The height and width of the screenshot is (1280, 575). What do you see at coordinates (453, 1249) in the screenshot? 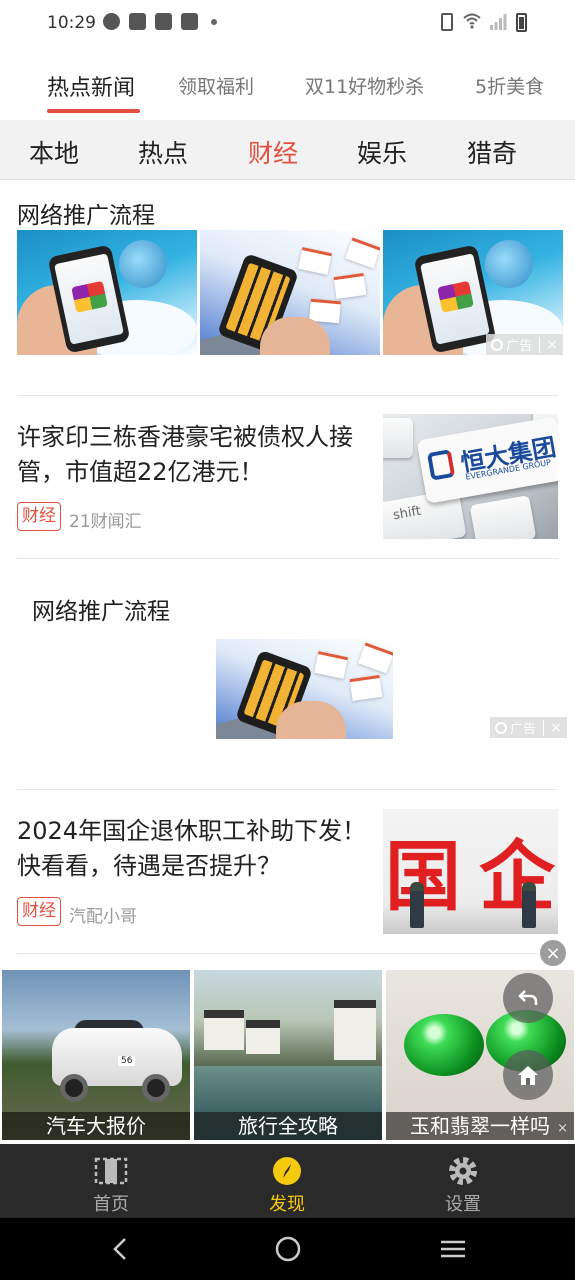
I see `menu-icon` at bounding box center [453, 1249].